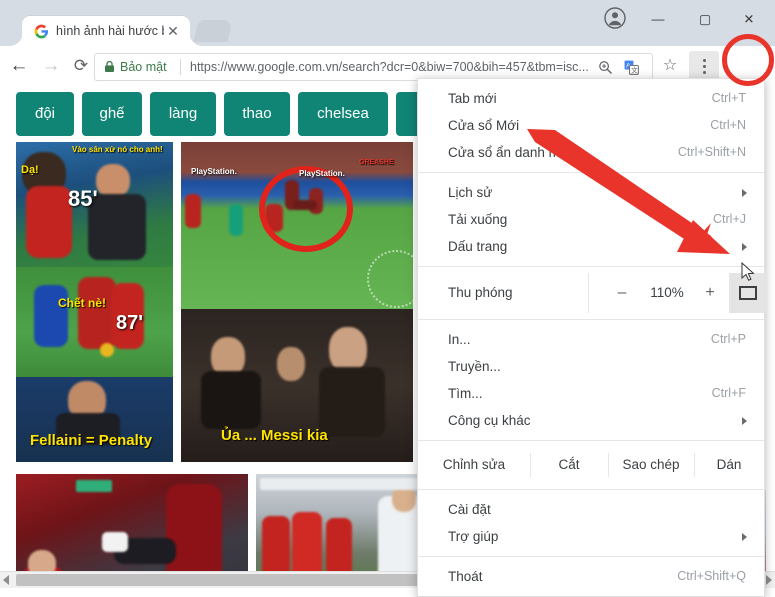 The image size is (775, 597). What do you see at coordinates (480, 292) in the screenshot?
I see `zoom-label: Thu phóng` at bounding box center [480, 292].